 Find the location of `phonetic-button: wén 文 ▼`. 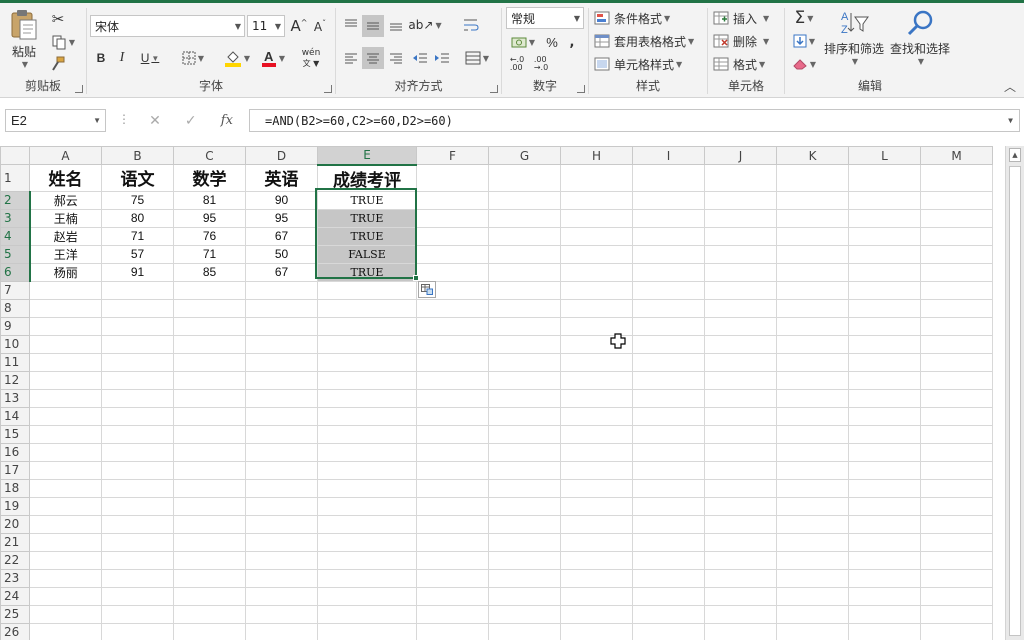

phonetic-button: wén 文 ▼ is located at coordinates (311, 58).